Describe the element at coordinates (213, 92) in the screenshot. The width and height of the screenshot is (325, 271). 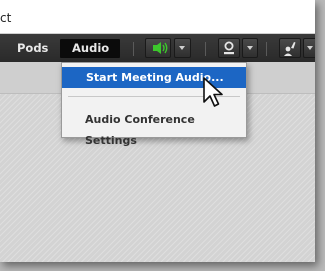
I see `mouse-pointer-icon` at that location.